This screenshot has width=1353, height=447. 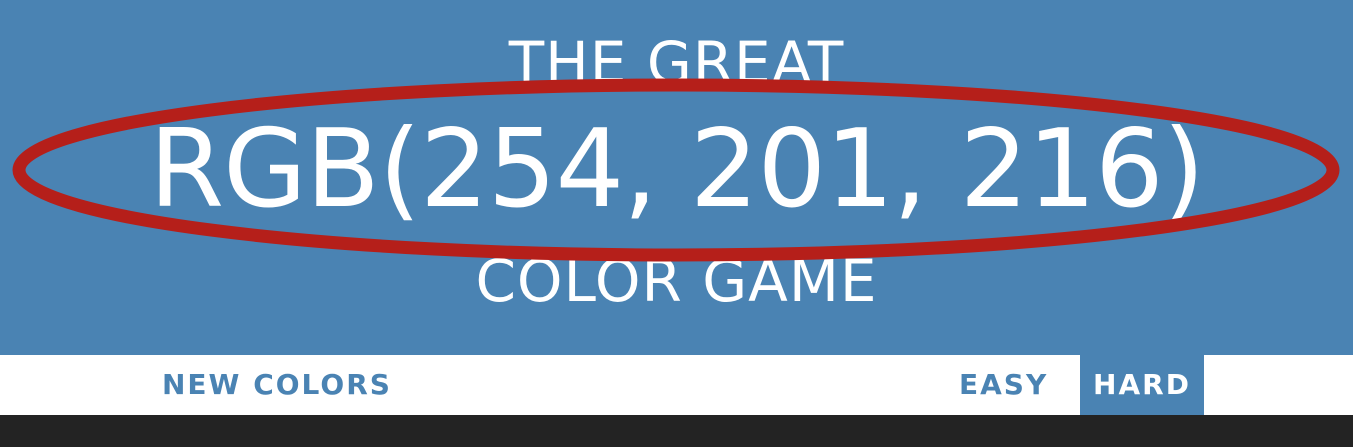 I want to click on hard-mode-button: HARD, so click(x=1142, y=385).